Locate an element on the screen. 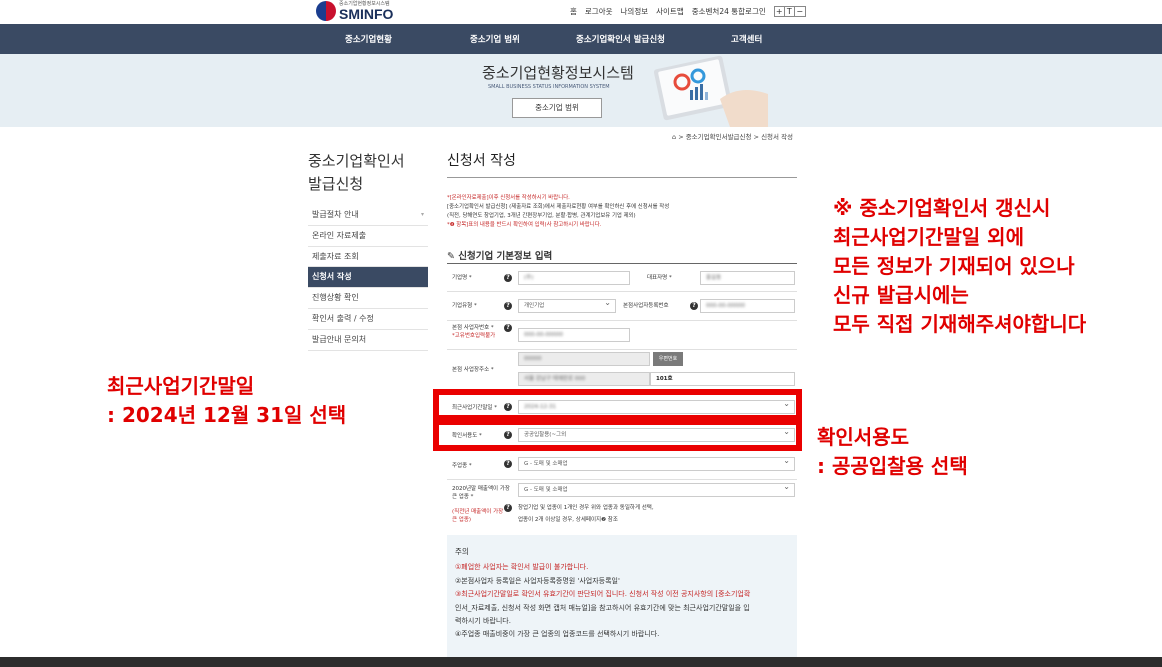 The width and height of the screenshot is (1162, 667). font-size-controls: + T − is located at coordinates (789, 11).